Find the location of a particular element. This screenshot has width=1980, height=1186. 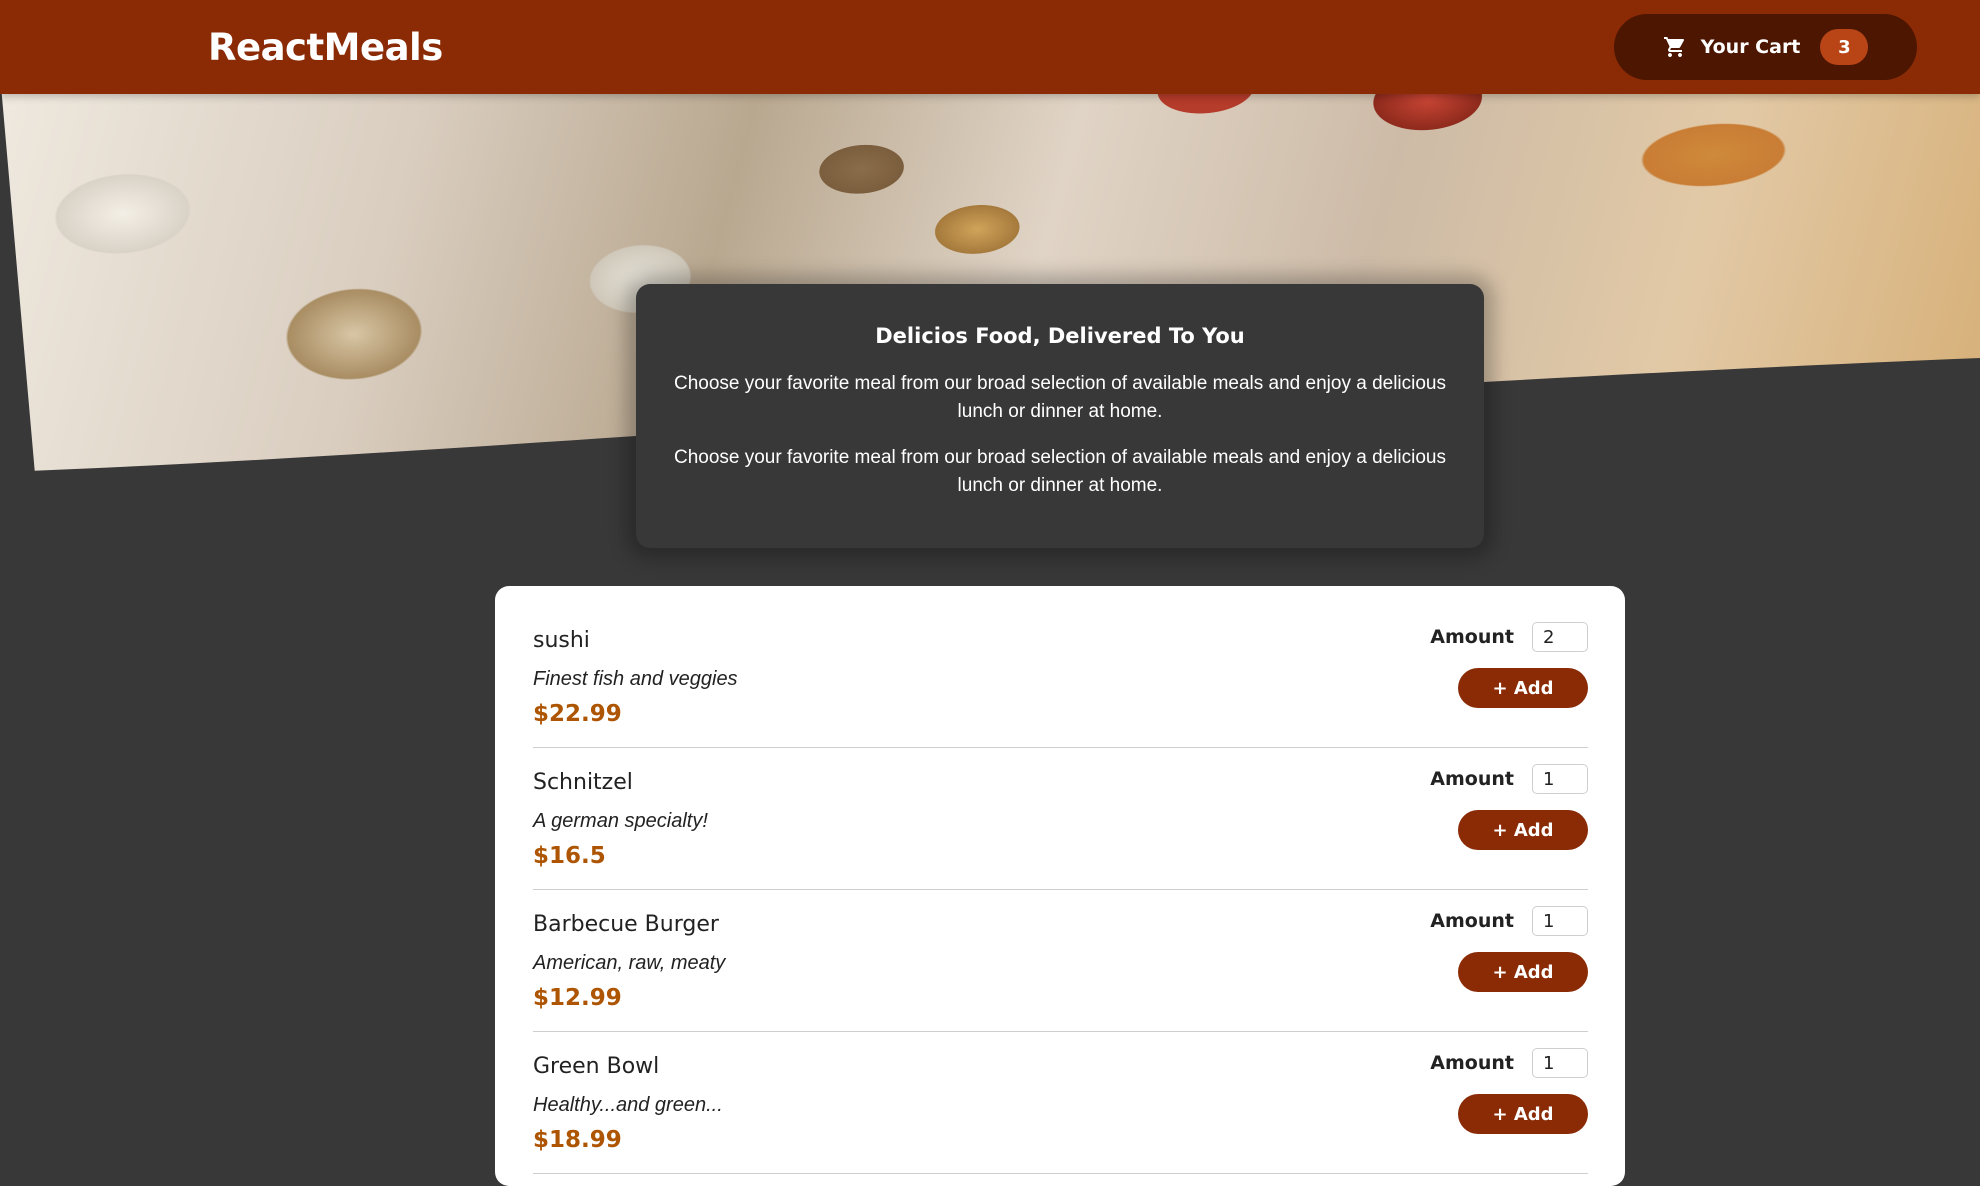

cart-label: Your Cart is located at coordinates (1750, 47).